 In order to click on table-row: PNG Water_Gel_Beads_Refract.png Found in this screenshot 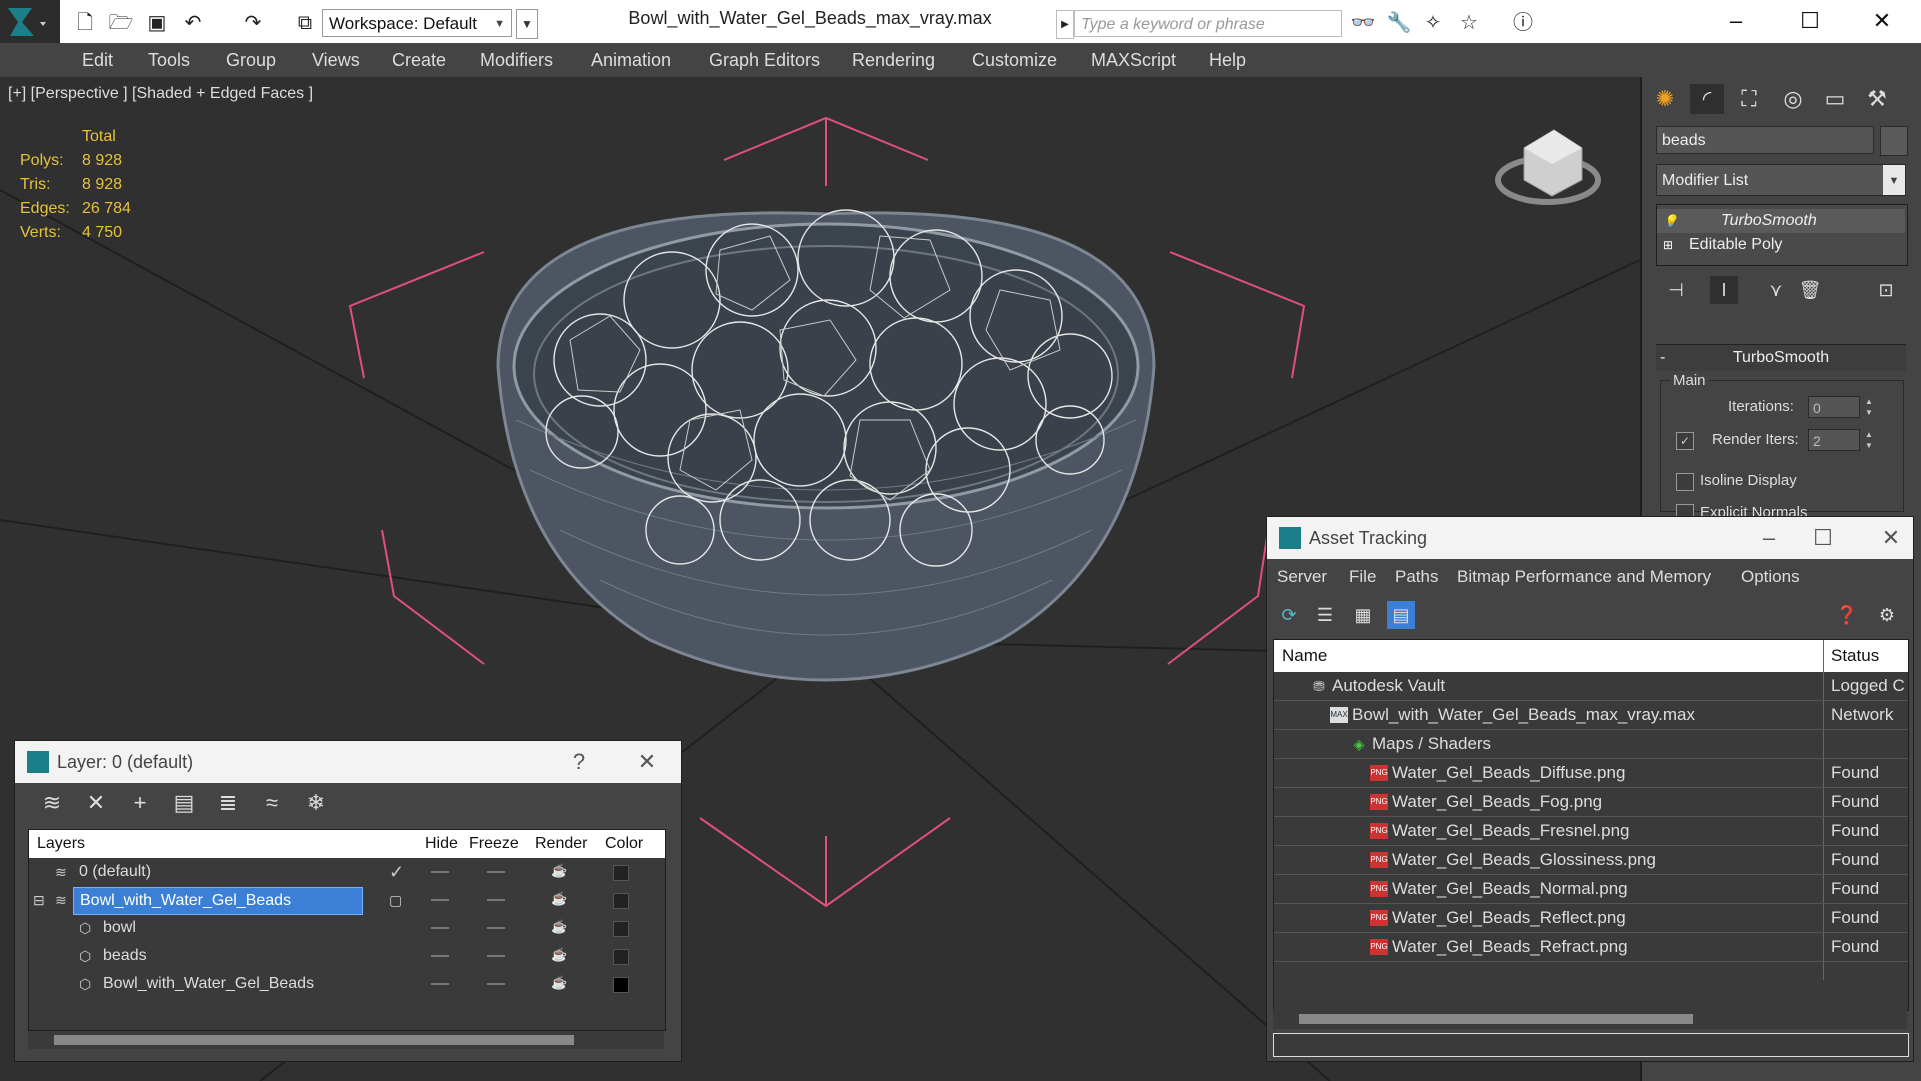, I will do `click(1591, 947)`.